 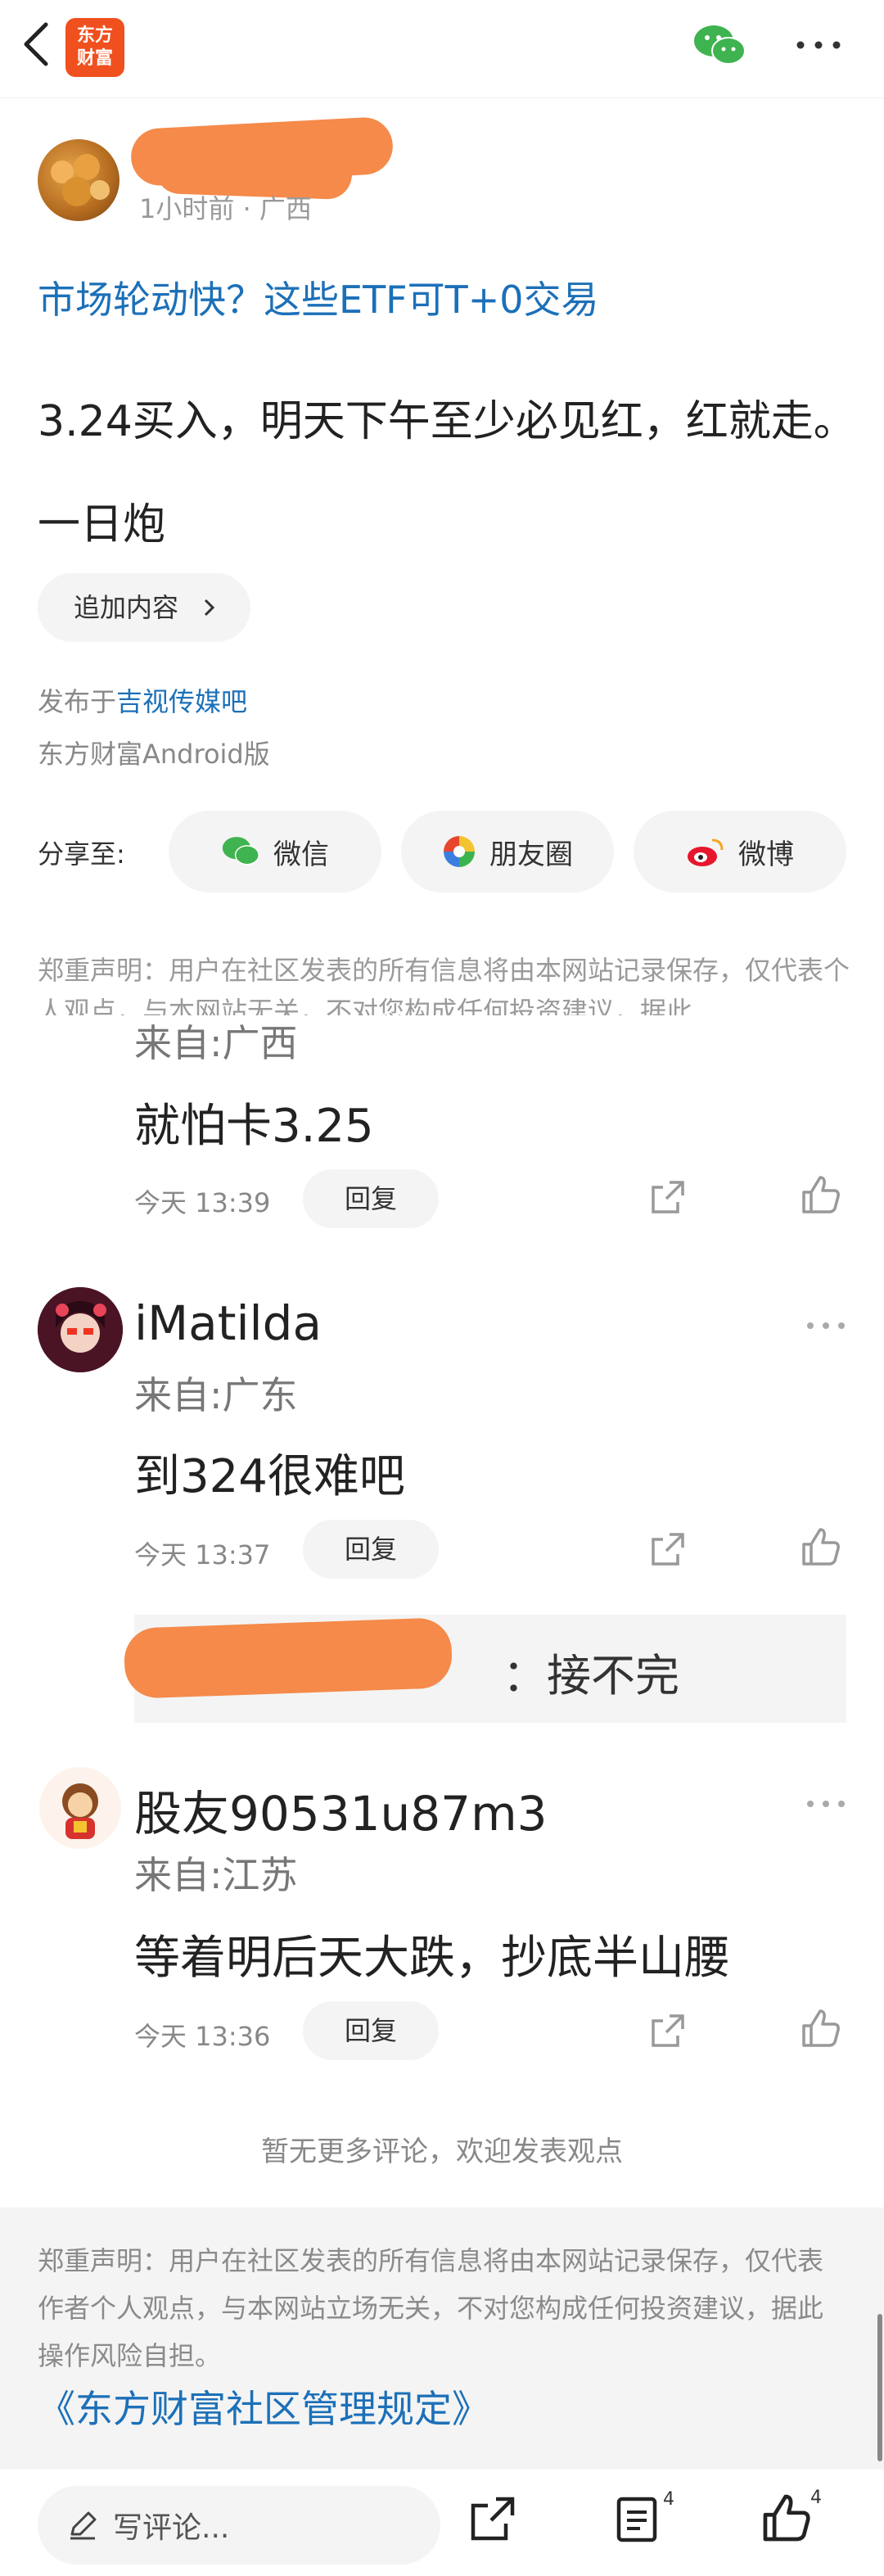 What do you see at coordinates (591, 1676) in the screenshot?
I see `subreply-text: ：接不完` at bounding box center [591, 1676].